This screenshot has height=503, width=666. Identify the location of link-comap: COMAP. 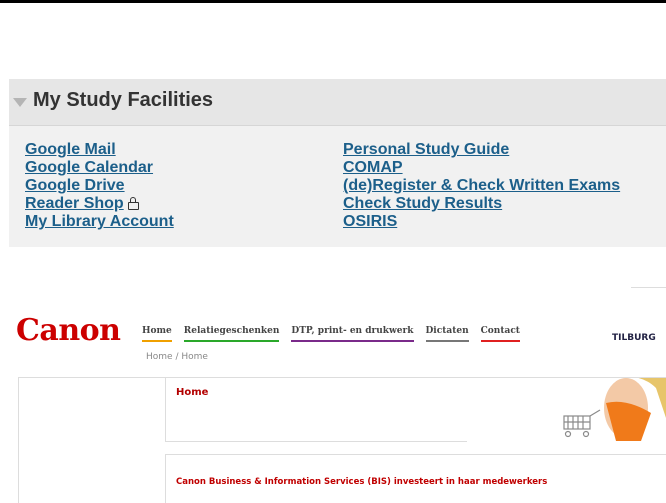
(481, 168).